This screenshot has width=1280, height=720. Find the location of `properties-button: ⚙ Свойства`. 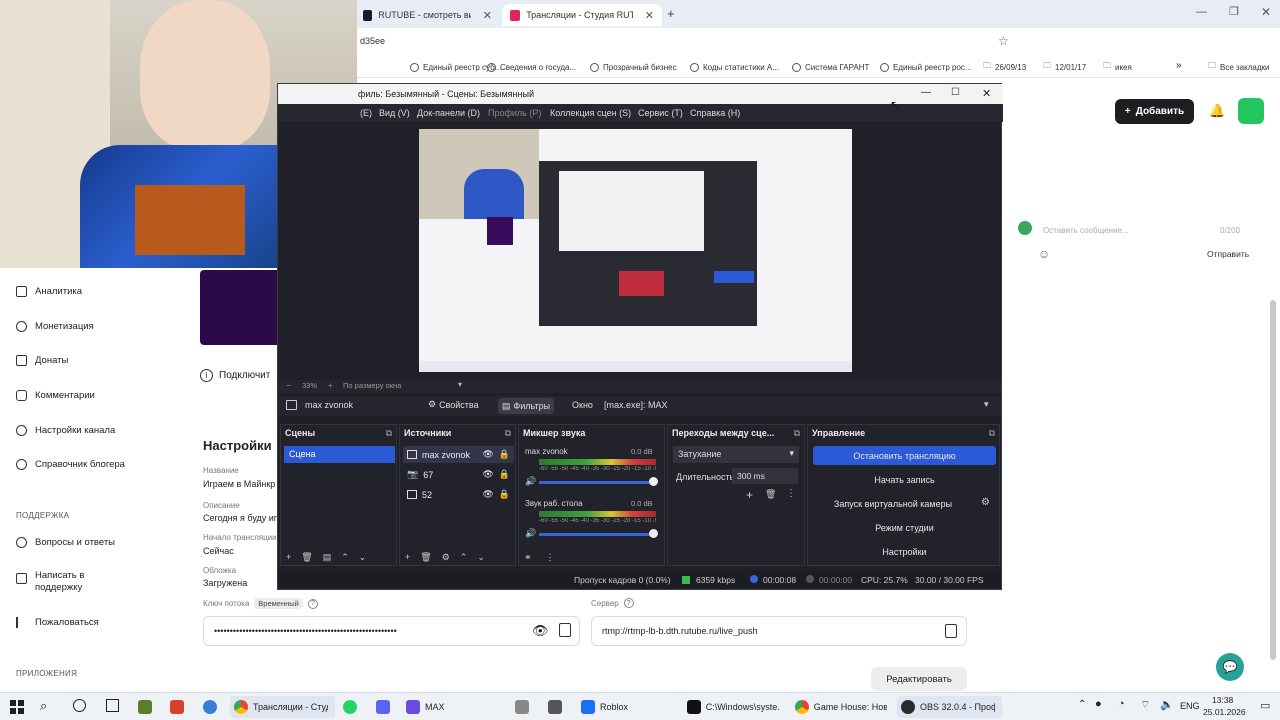

properties-button: ⚙ Свойства is located at coordinates (453, 404).